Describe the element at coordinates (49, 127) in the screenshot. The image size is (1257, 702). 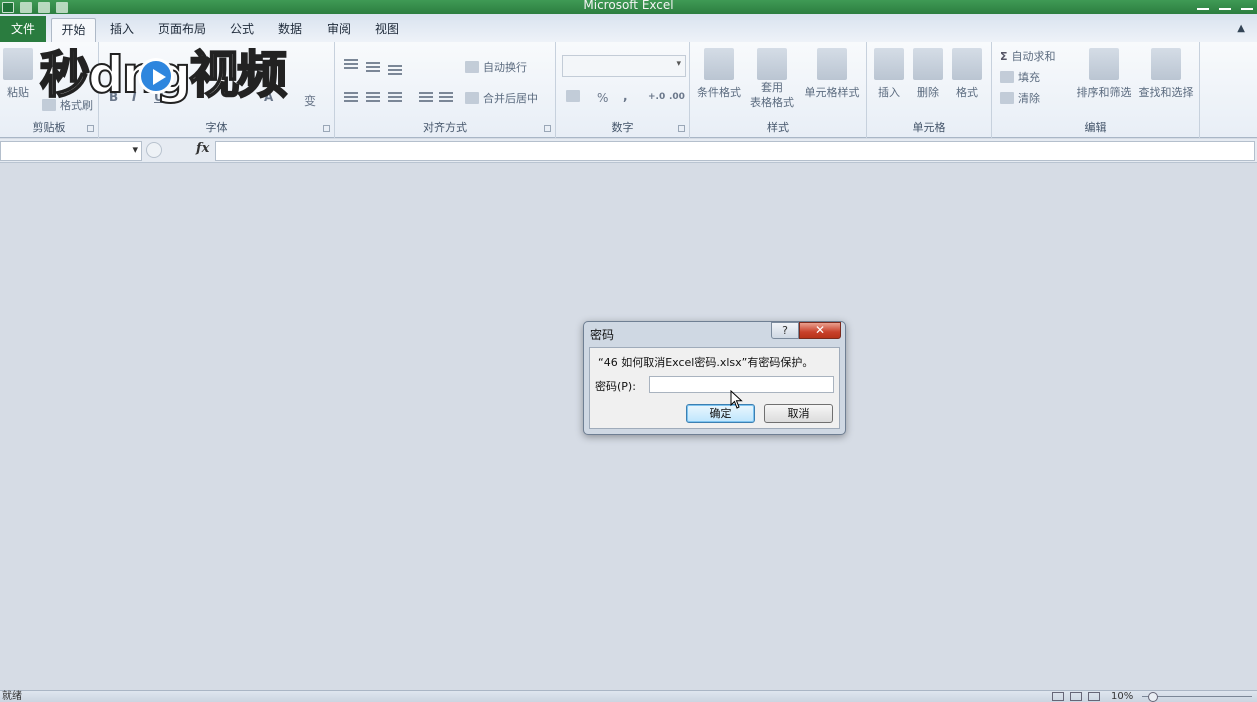
I see `group-label: 剪贴板` at that location.